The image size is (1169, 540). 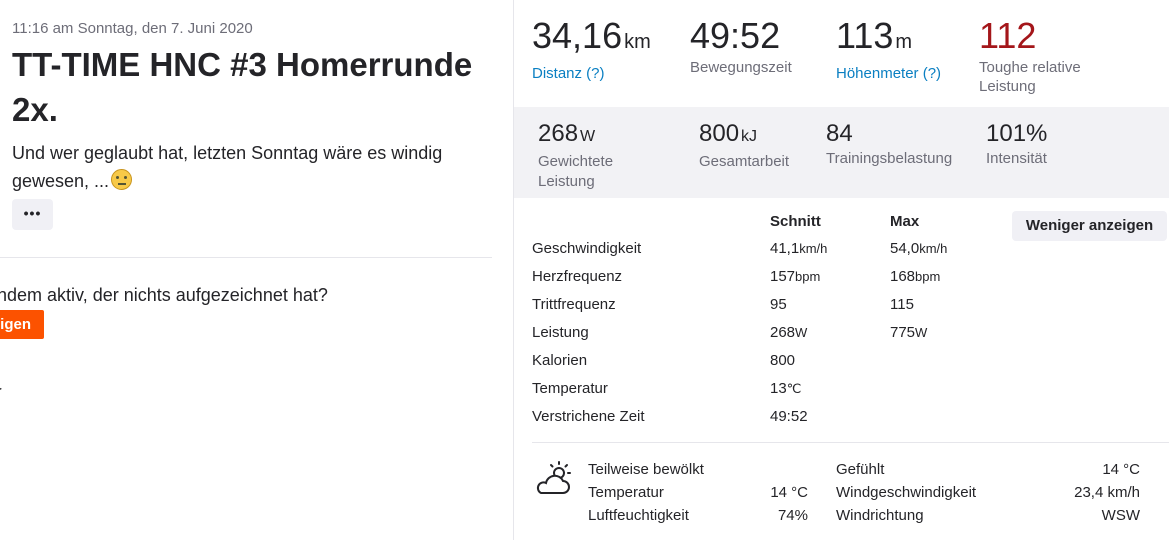 I want to click on more-options-button: •••, so click(x=32, y=214).